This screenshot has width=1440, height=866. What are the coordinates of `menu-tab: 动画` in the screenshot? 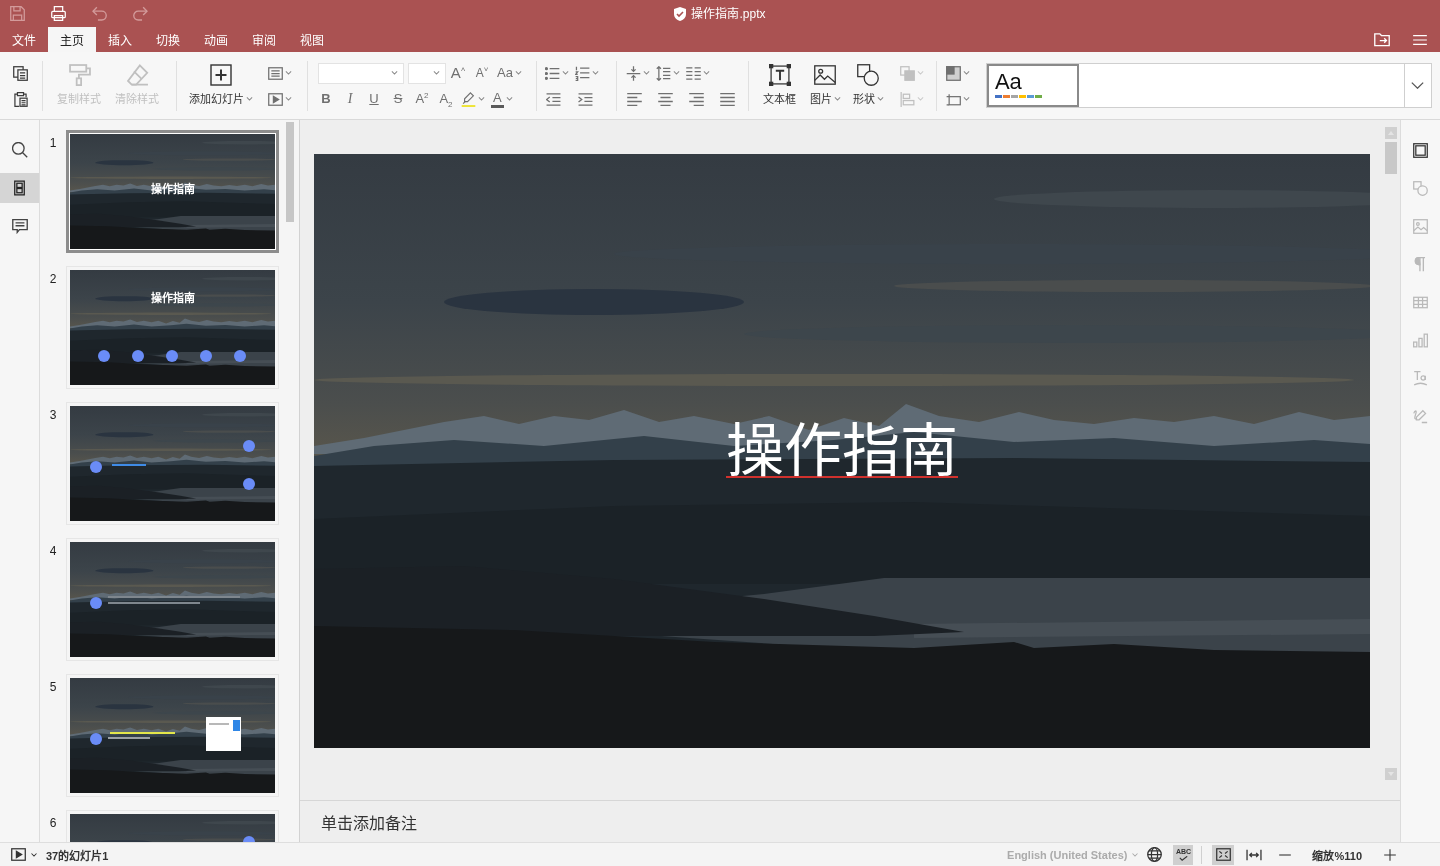 It's located at (216, 39).